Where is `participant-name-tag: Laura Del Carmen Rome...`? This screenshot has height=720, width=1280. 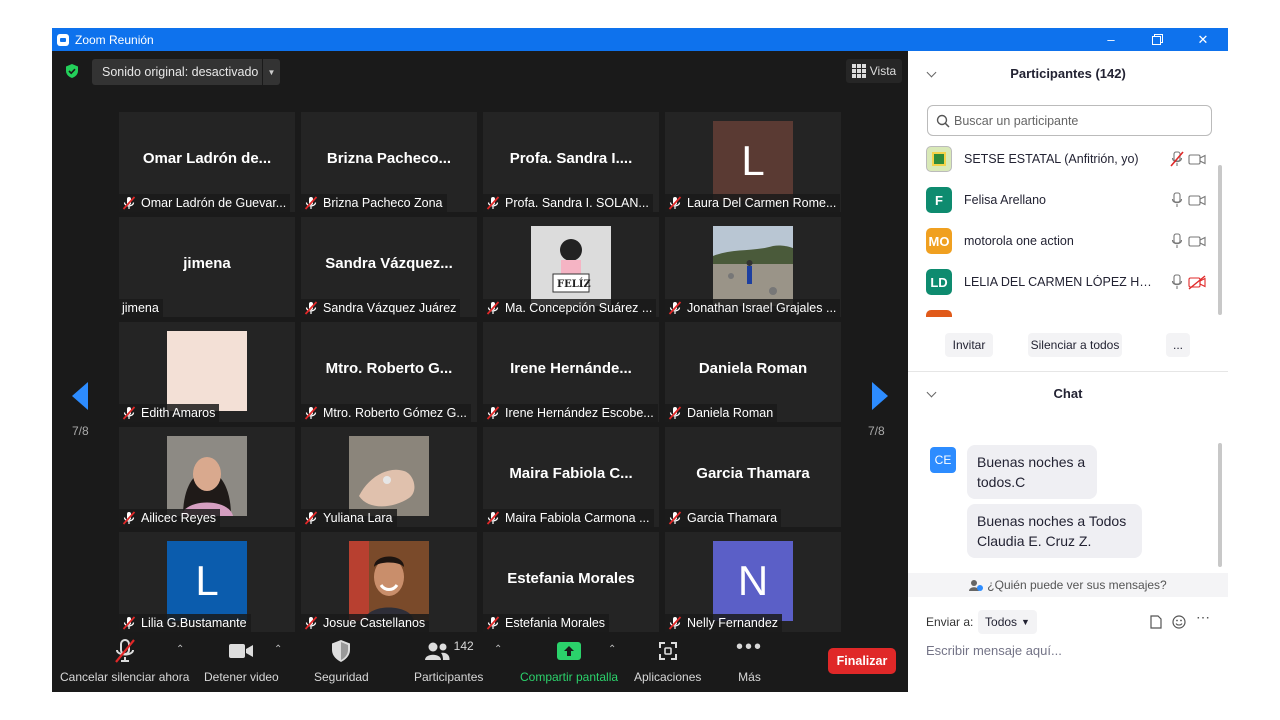
participant-name-tag: Laura Del Carmen Rome... is located at coordinates (753, 203).